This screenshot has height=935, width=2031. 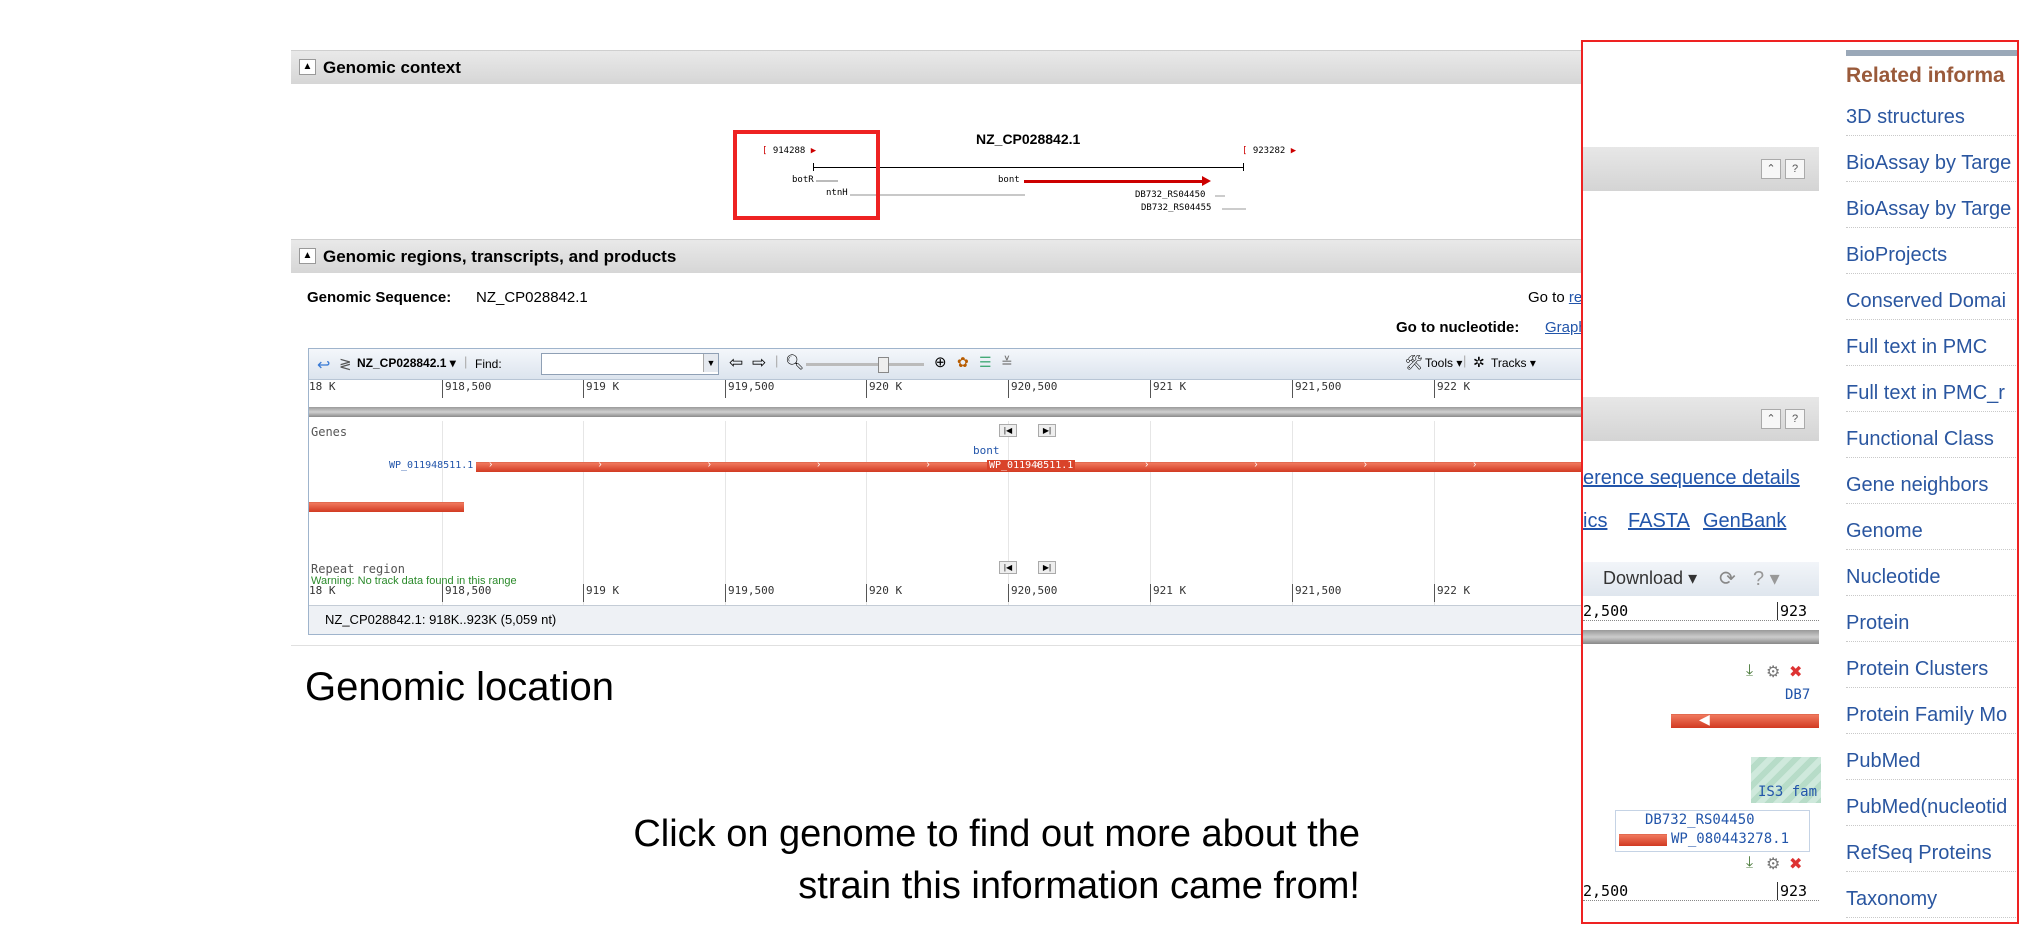 What do you see at coordinates (1931, 443) in the screenshot?
I see `related-link-functional-class: Functional Class` at bounding box center [1931, 443].